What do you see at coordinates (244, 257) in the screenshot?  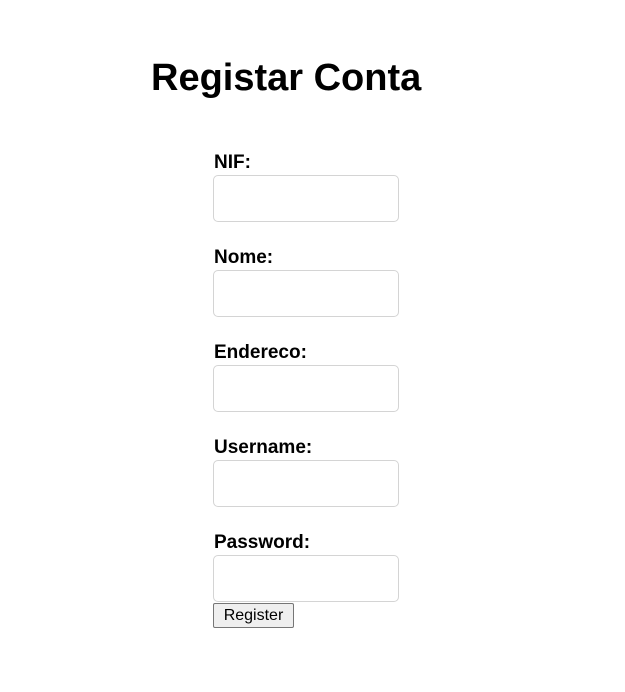 I see `nome-label: Nome:` at bounding box center [244, 257].